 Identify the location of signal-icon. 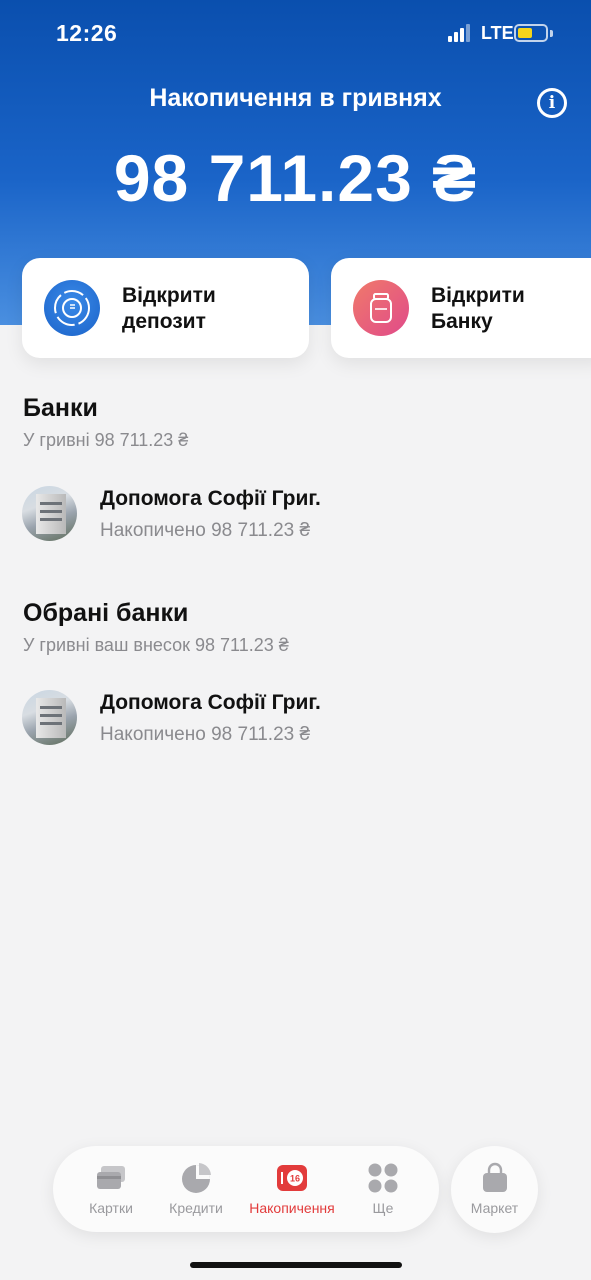
(460, 33).